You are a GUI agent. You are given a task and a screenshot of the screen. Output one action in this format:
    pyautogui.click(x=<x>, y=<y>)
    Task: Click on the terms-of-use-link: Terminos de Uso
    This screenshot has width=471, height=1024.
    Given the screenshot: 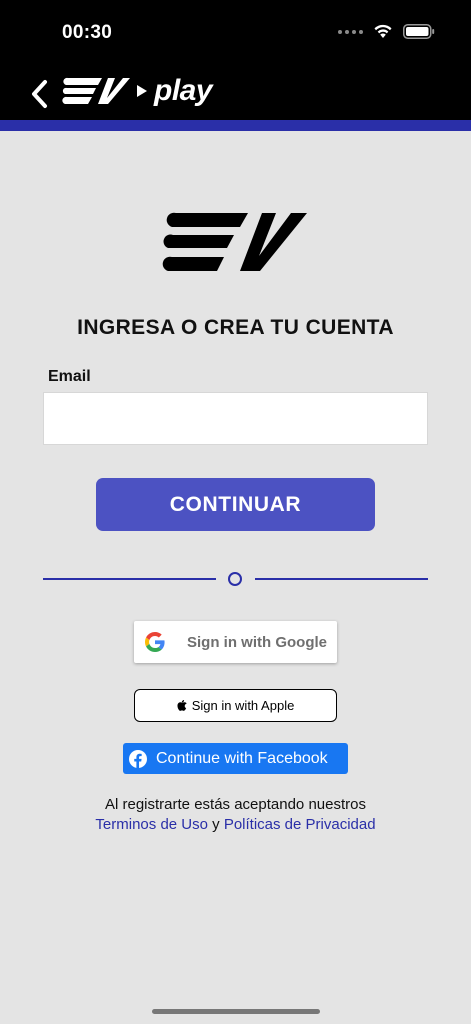 What is the action you would take?
    pyautogui.click(x=151, y=824)
    